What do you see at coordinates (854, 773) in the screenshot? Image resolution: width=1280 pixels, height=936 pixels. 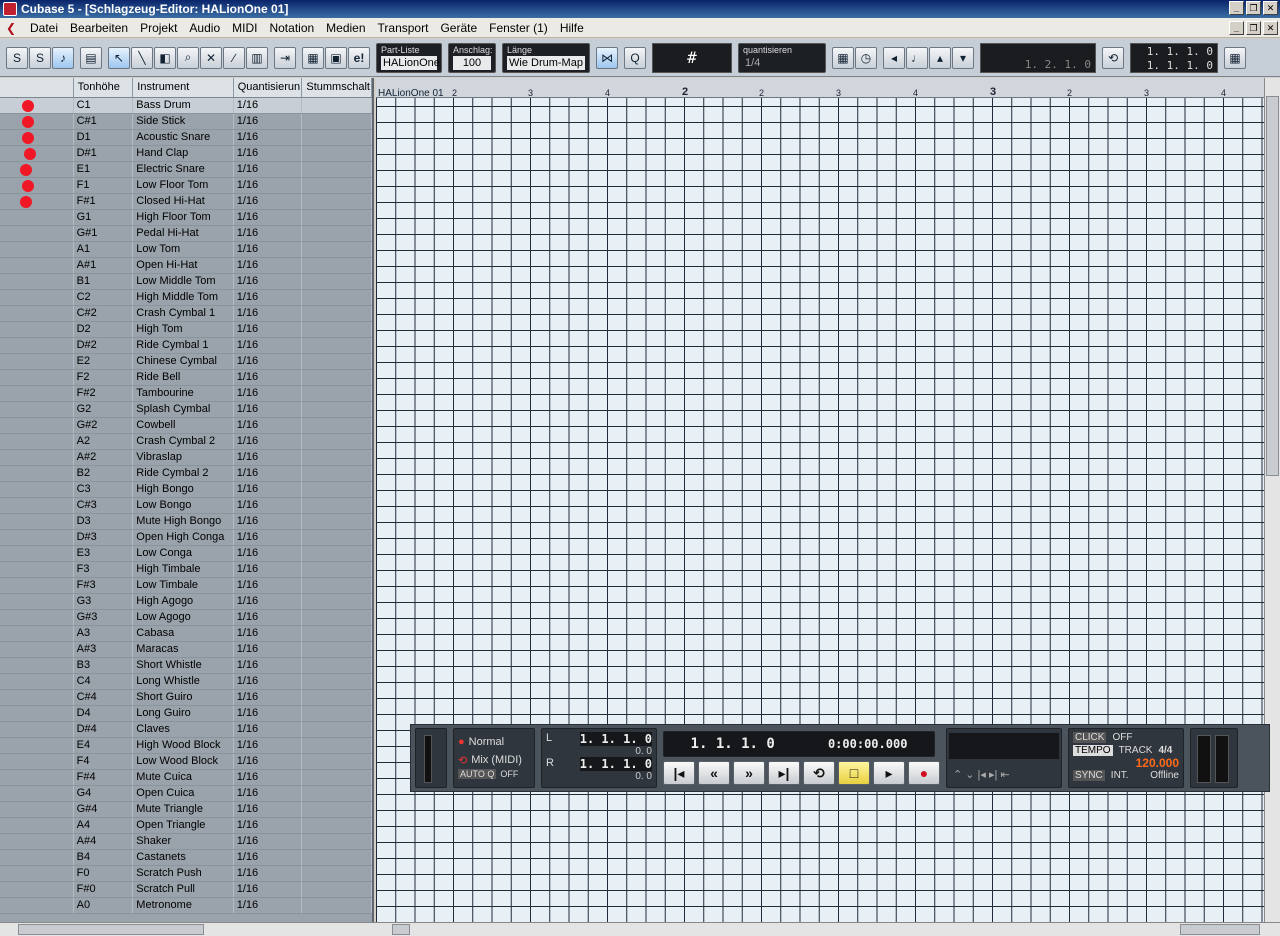 I see `stop-button: □` at bounding box center [854, 773].